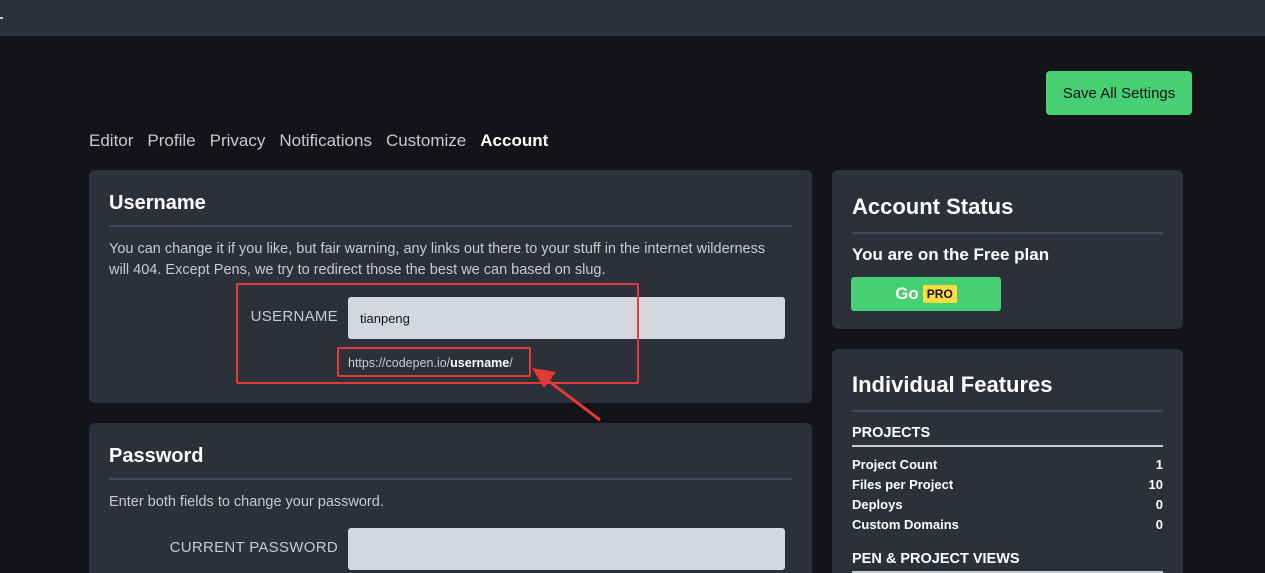 The width and height of the screenshot is (1265, 573). I want to click on username-url-hint: https://codepen.io/username/, so click(430, 363).